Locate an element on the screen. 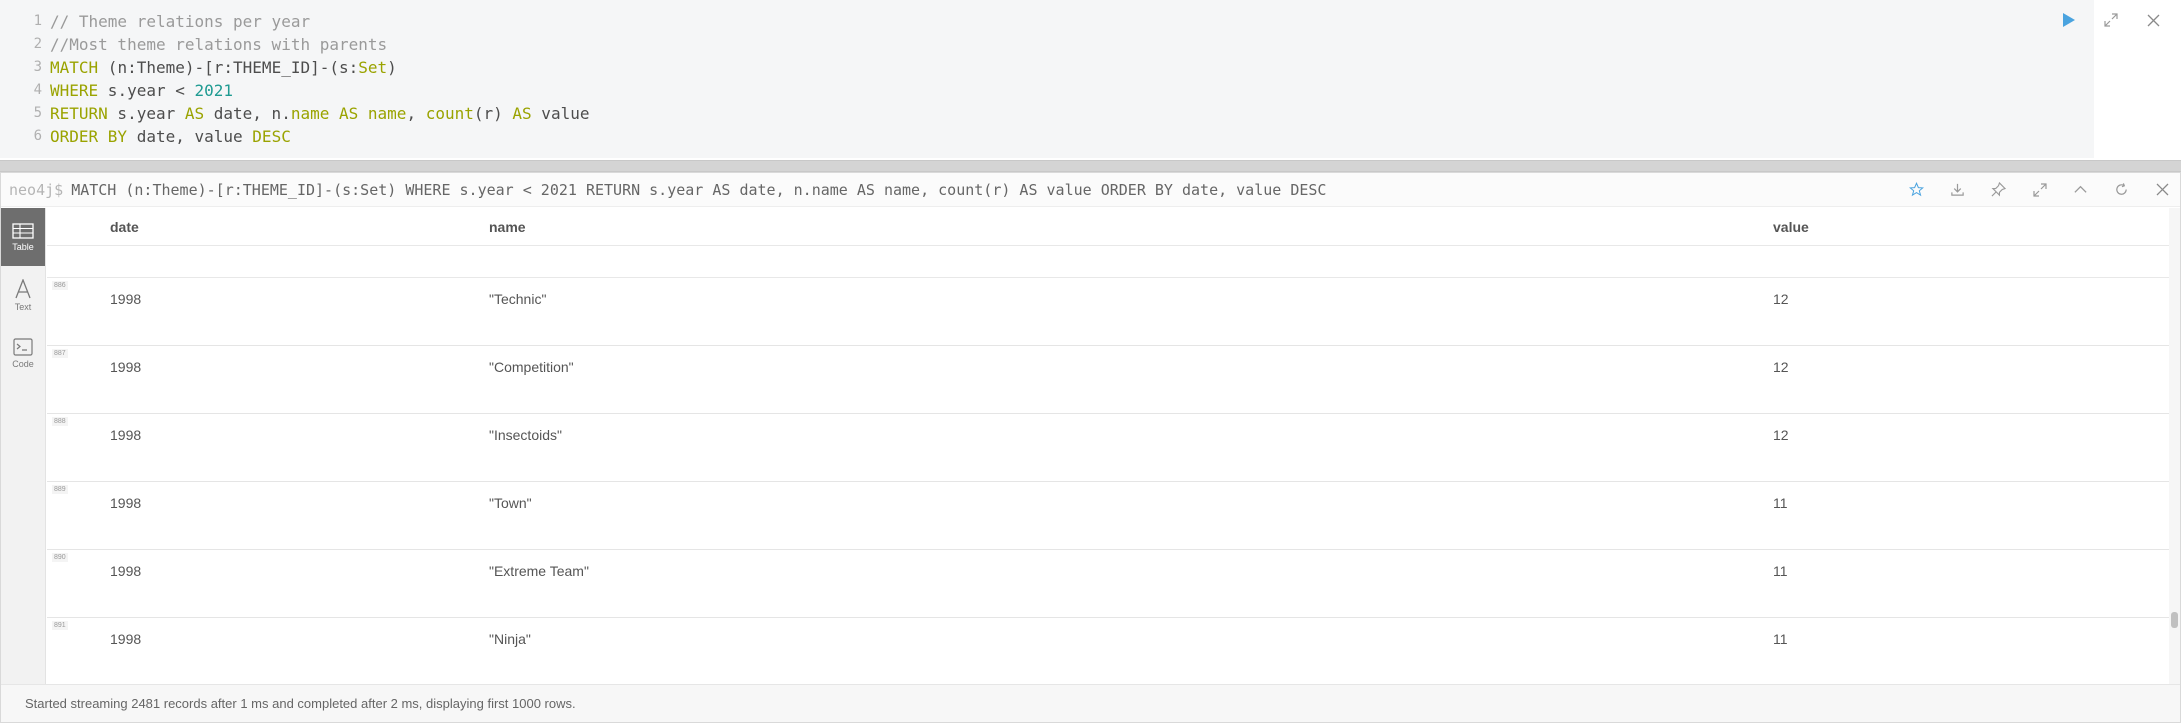 This screenshot has height=723, width=2181. row-index: 888 is located at coordinates (60, 421).